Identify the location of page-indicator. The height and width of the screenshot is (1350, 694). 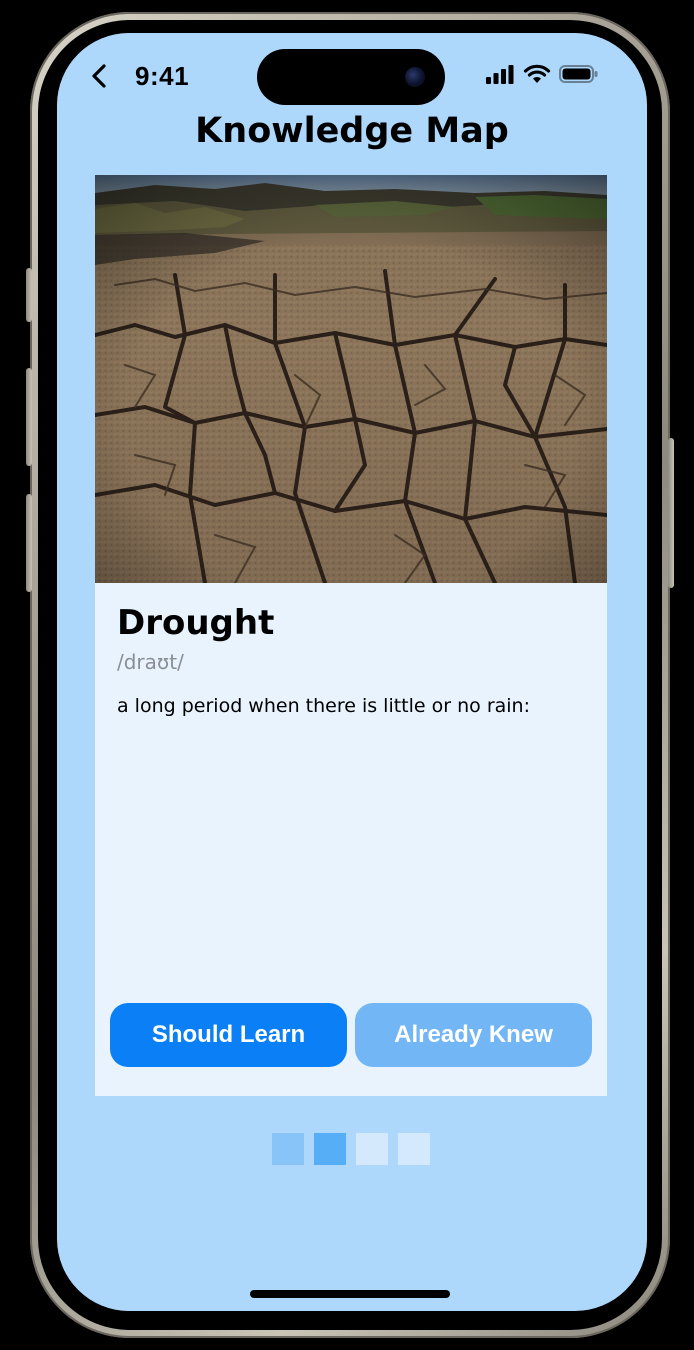
(351, 1149).